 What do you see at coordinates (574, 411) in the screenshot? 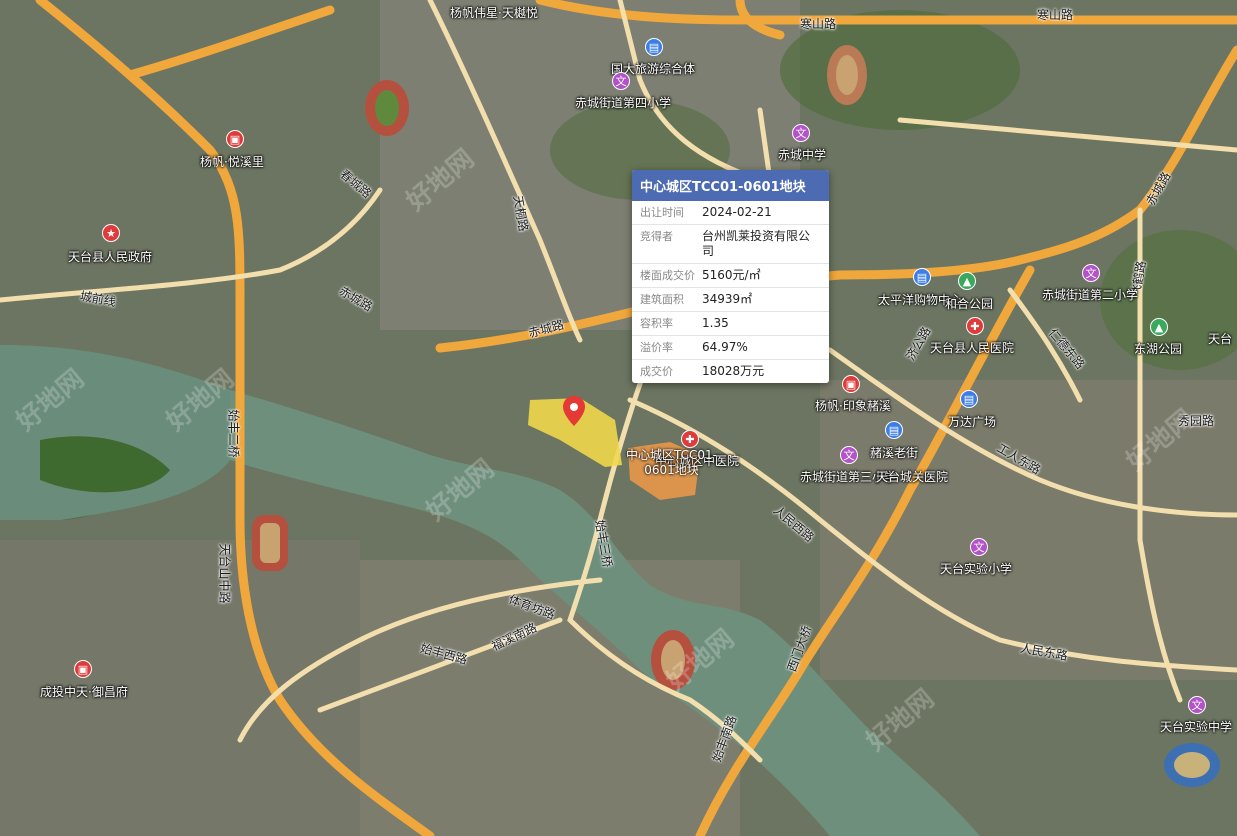
I see `location-pin-icon` at bounding box center [574, 411].